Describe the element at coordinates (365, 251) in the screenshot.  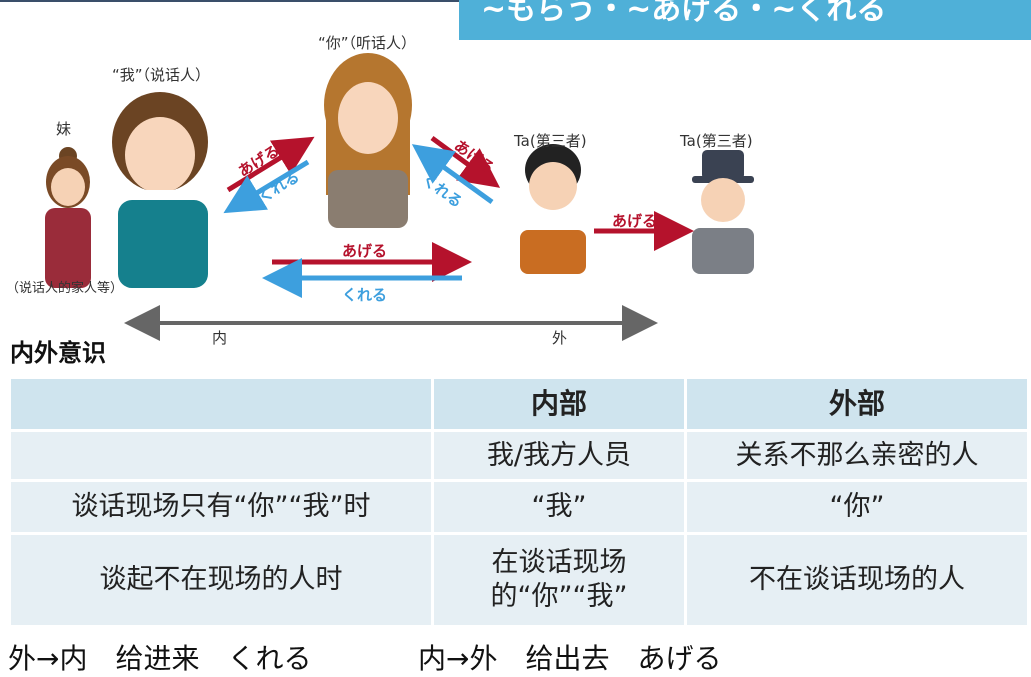
I see `arrow-label-ageru-3: あげる` at that location.